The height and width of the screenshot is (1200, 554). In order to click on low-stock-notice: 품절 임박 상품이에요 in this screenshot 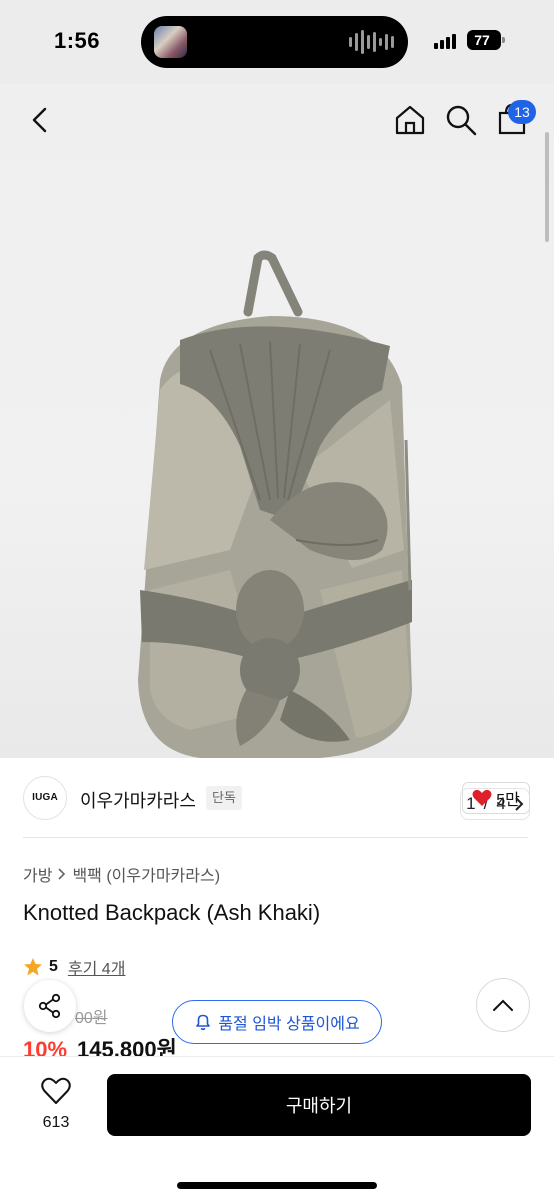, I will do `click(277, 1022)`.